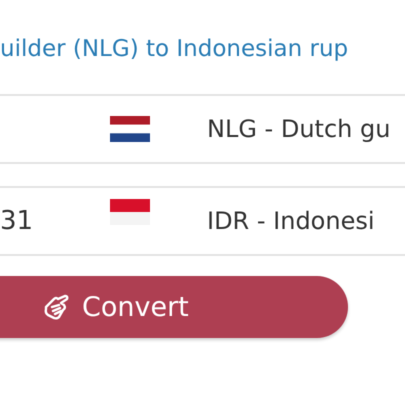 The width and height of the screenshot is (405, 405). I want to click on amount-value: 31, so click(17, 221).